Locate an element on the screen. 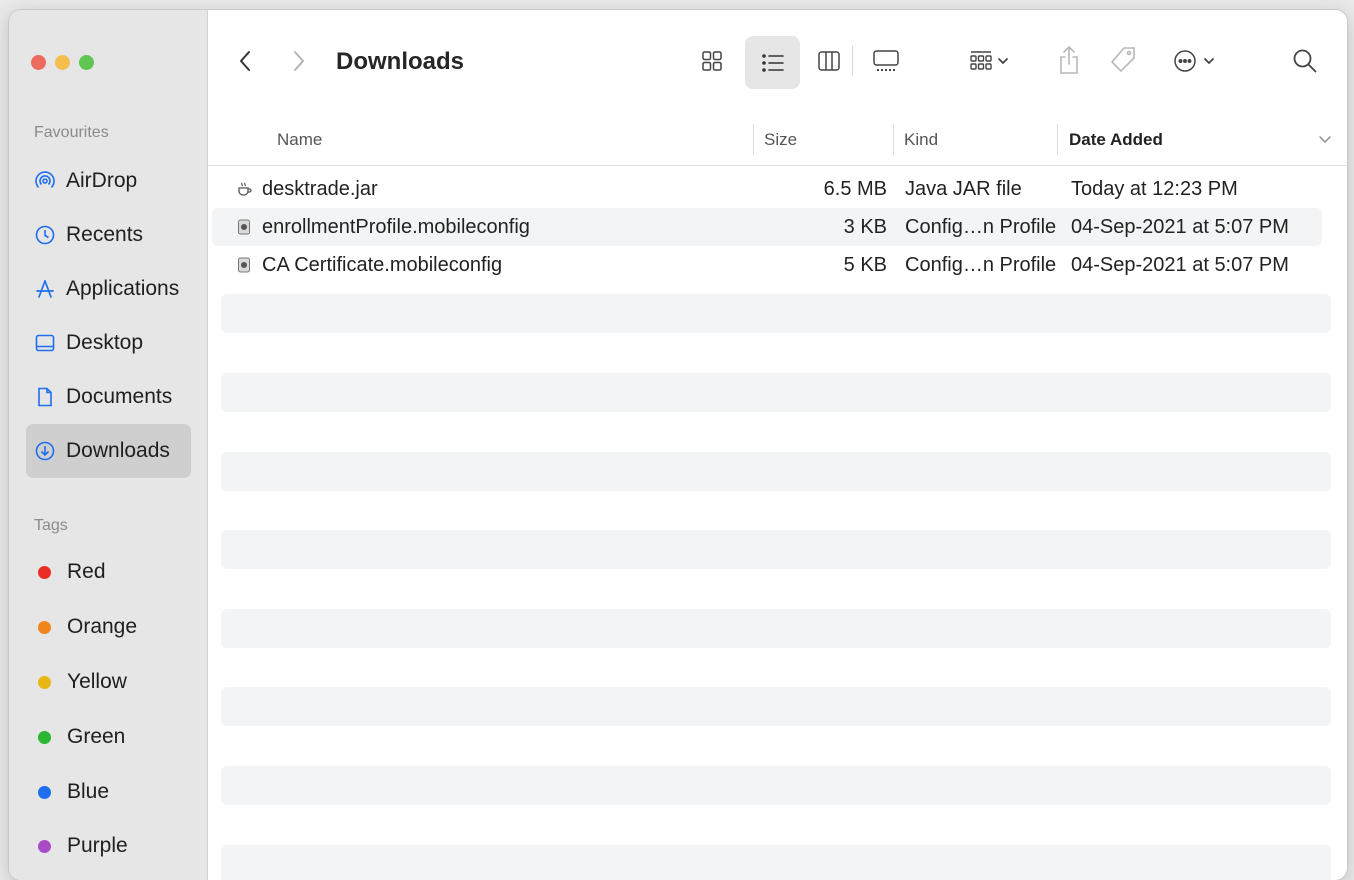 Image resolution: width=1354 pixels, height=880 pixels. ellipsis-circle-icon is located at coordinates (1194, 61).